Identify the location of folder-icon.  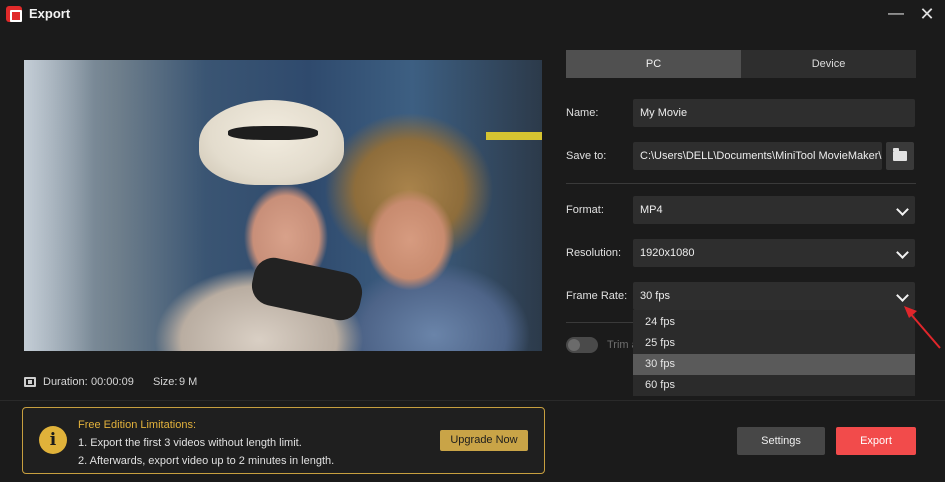
(900, 154).